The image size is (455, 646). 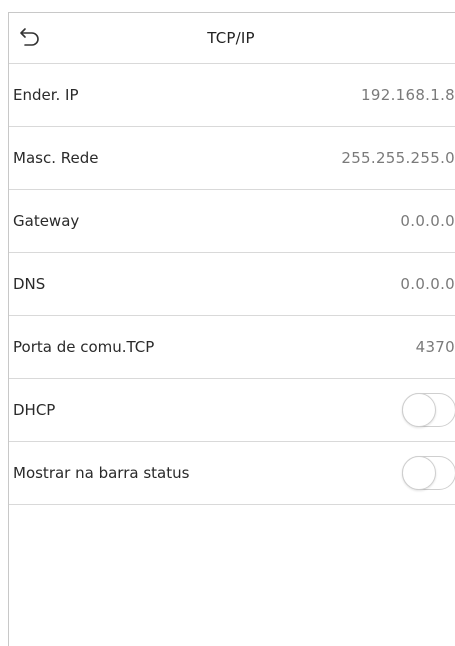 I want to click on setting-label: DHCP, so click(x=34, y=410).